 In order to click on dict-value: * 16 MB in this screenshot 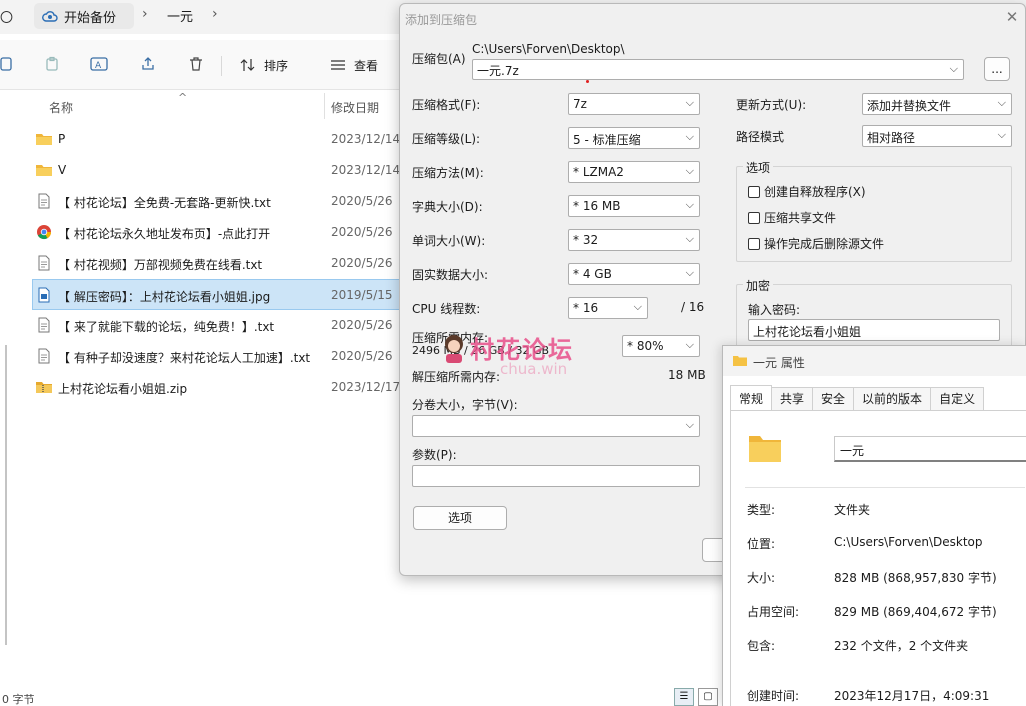, I will do `click(597, 206)`.